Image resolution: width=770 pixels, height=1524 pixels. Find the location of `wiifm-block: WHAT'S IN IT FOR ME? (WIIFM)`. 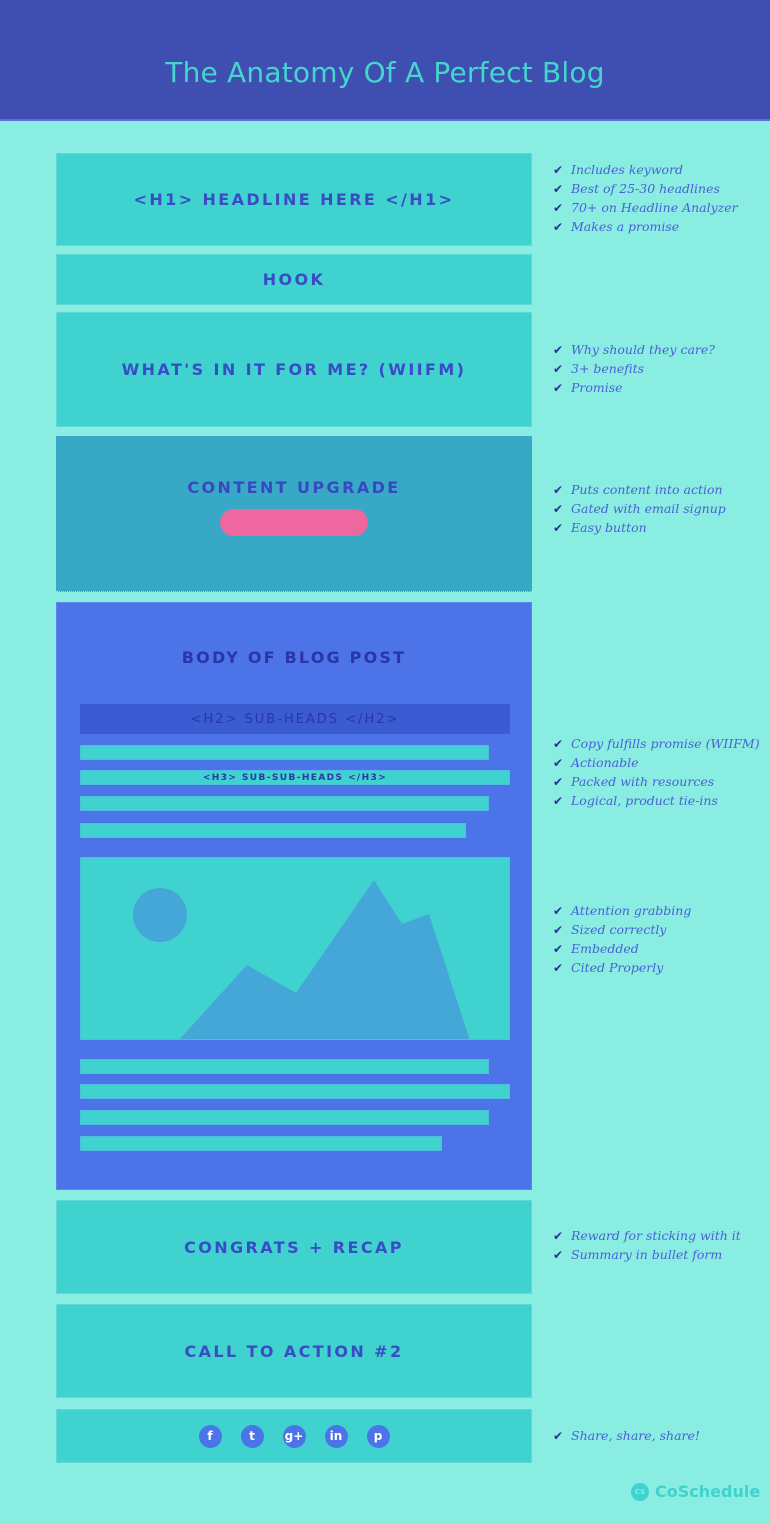

wiifm-block: WHAT'S IN IT FOR ME? (WIIFM) is located at coordinates (294, 369).